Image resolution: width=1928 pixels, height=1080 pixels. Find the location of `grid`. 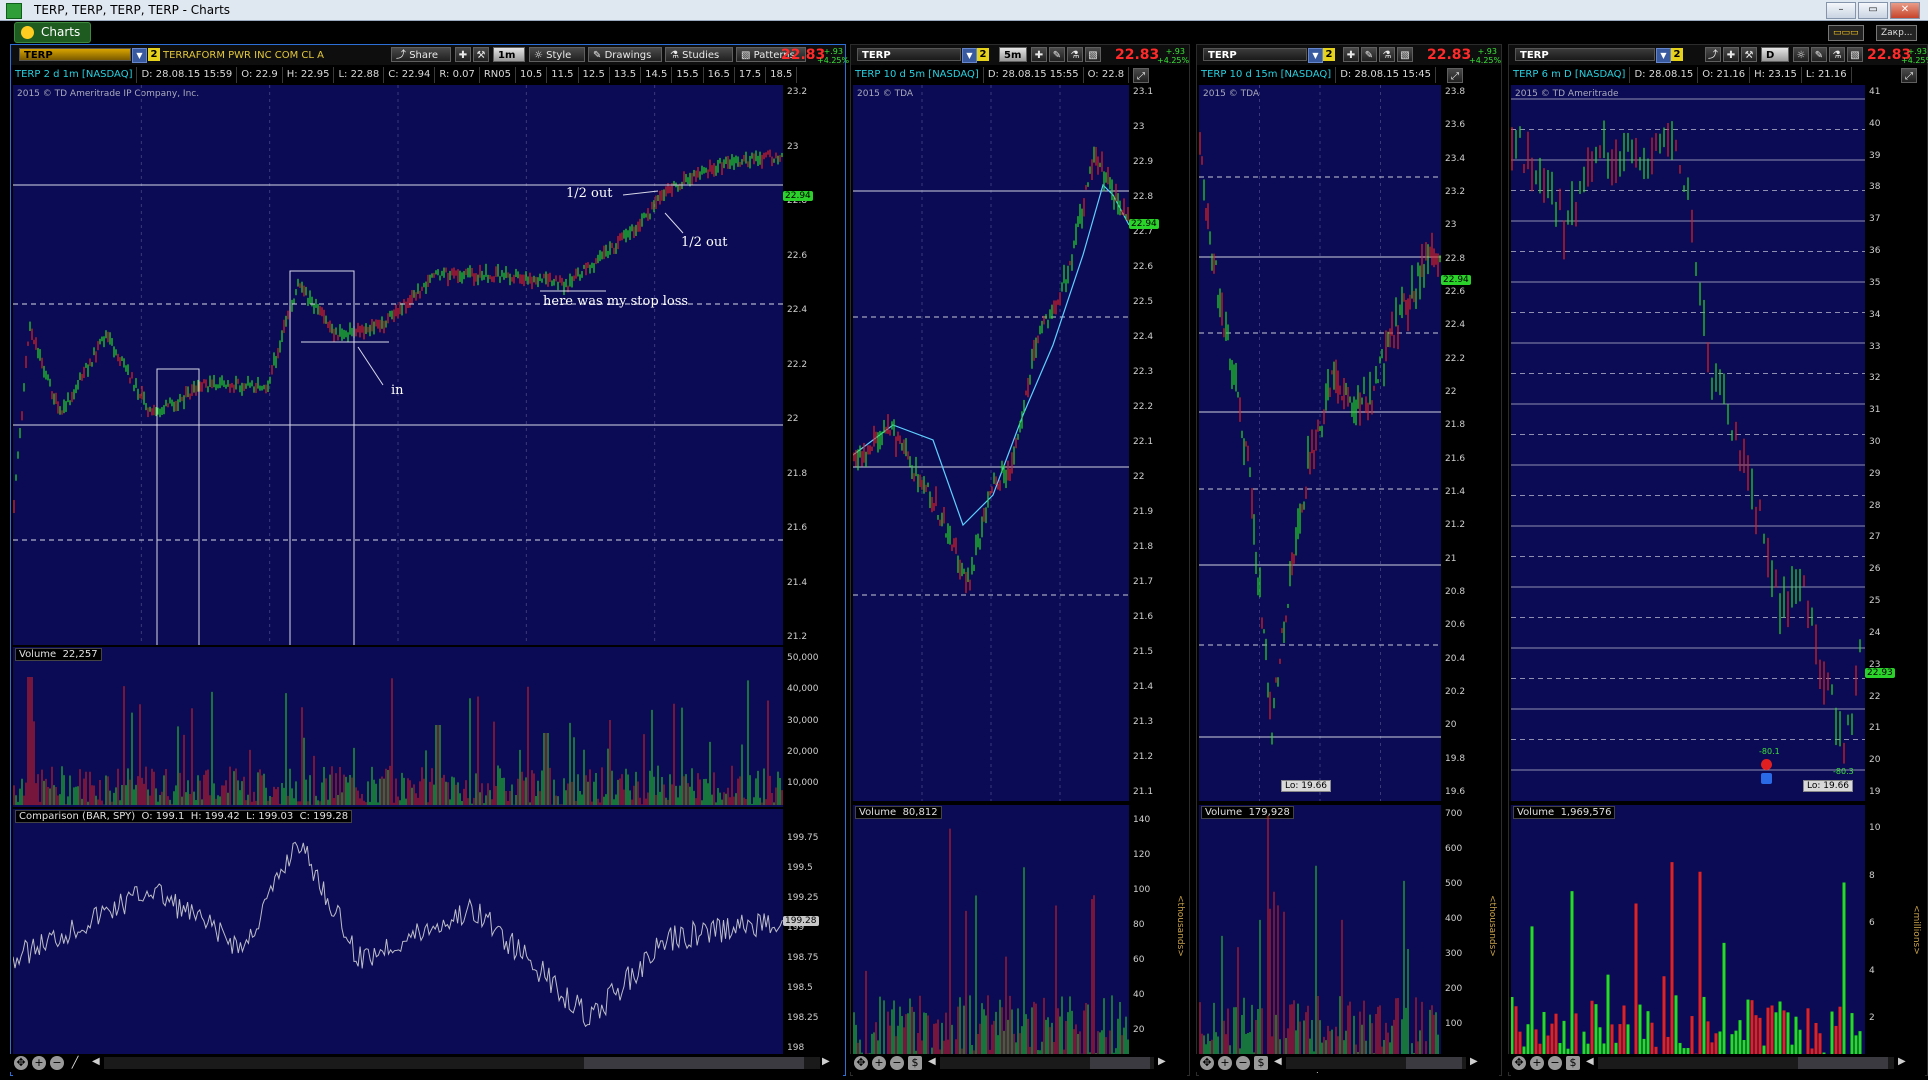

grid is located at coordinates (398, 365).